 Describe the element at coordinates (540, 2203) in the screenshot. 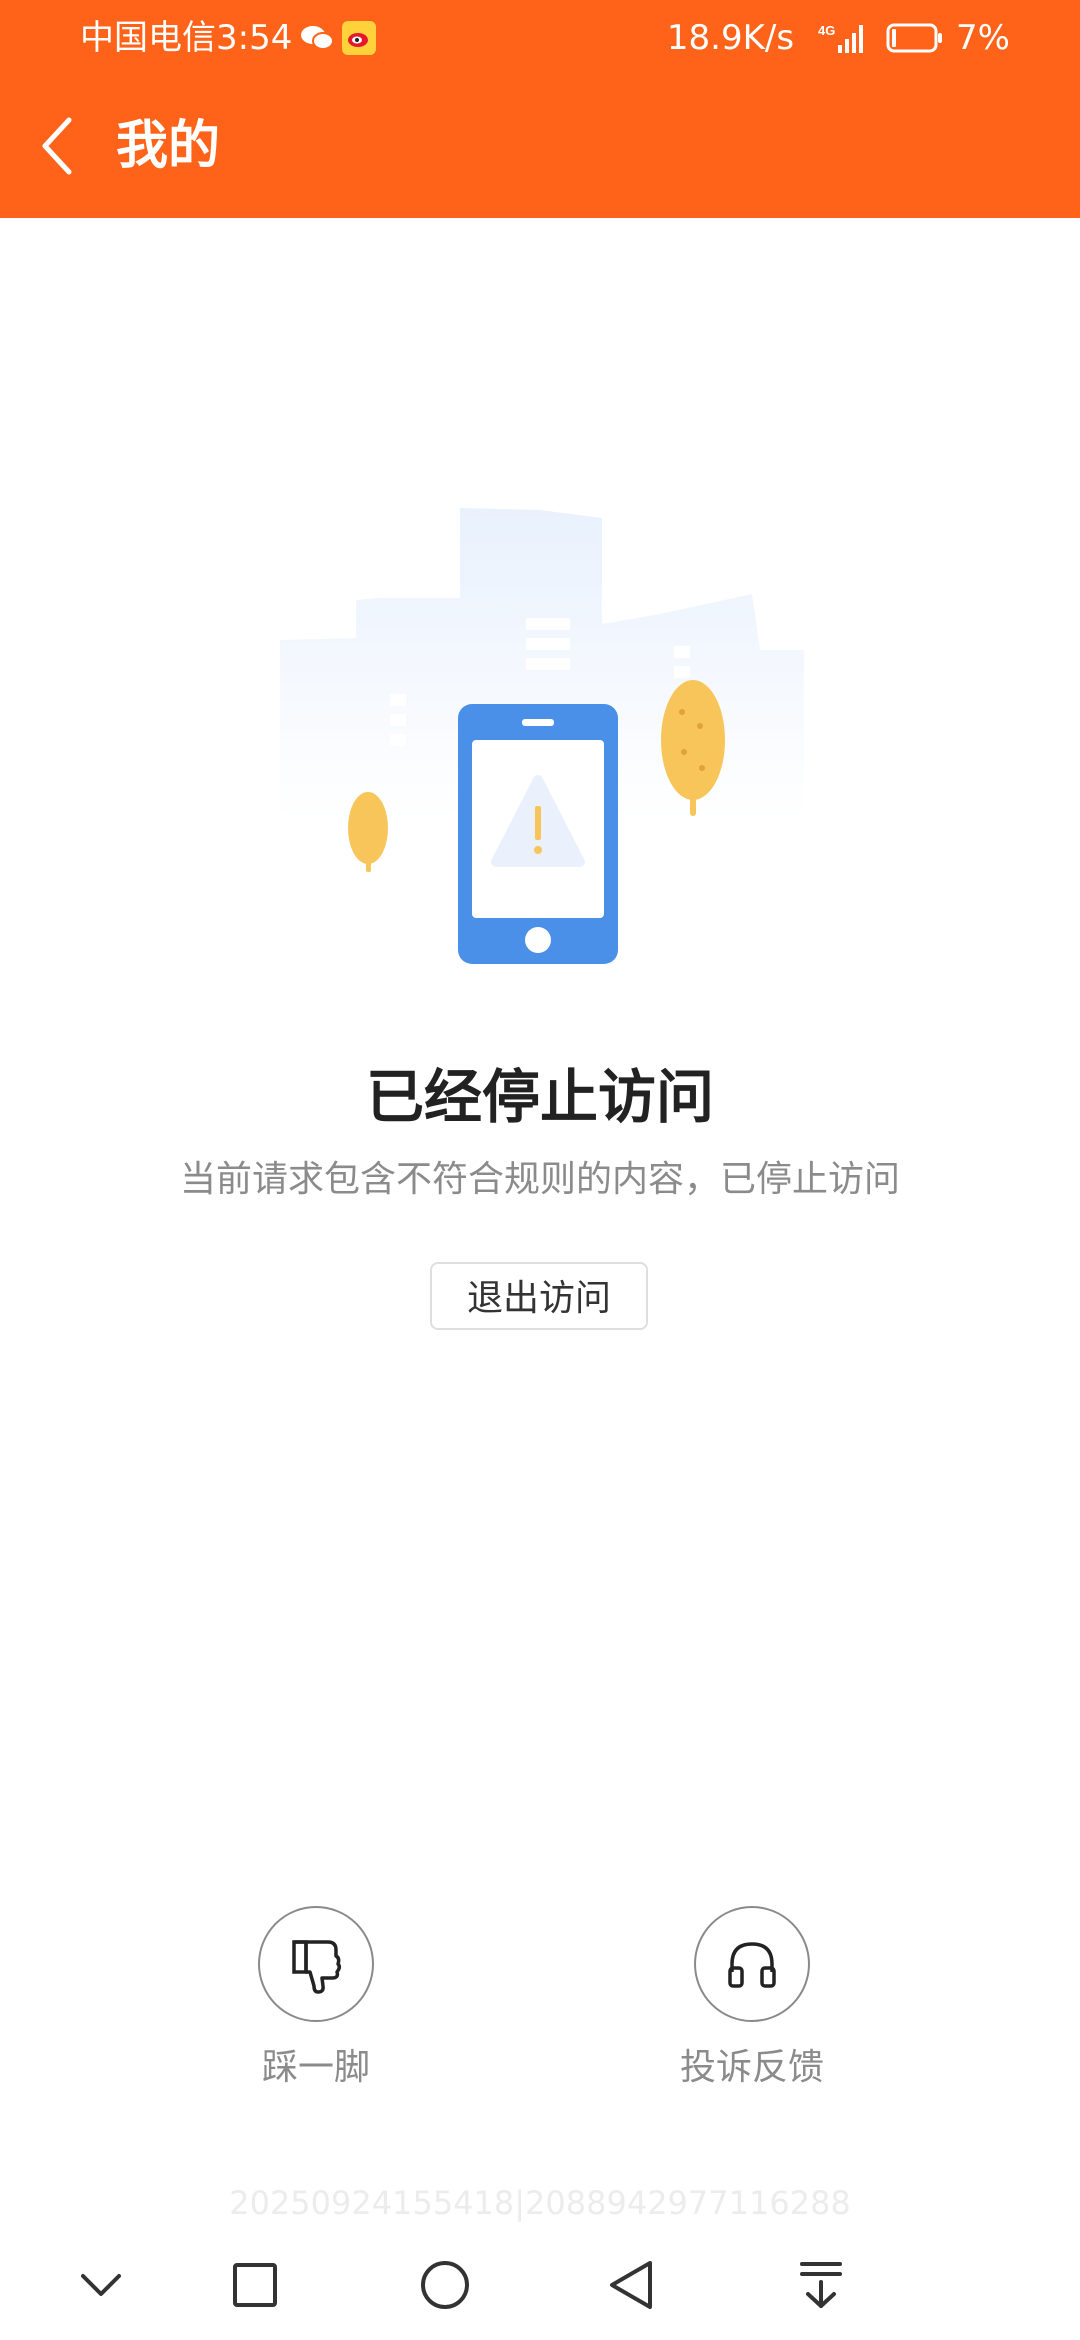

I see `trace-id: 20250924155418|2088942977116288` at that location.